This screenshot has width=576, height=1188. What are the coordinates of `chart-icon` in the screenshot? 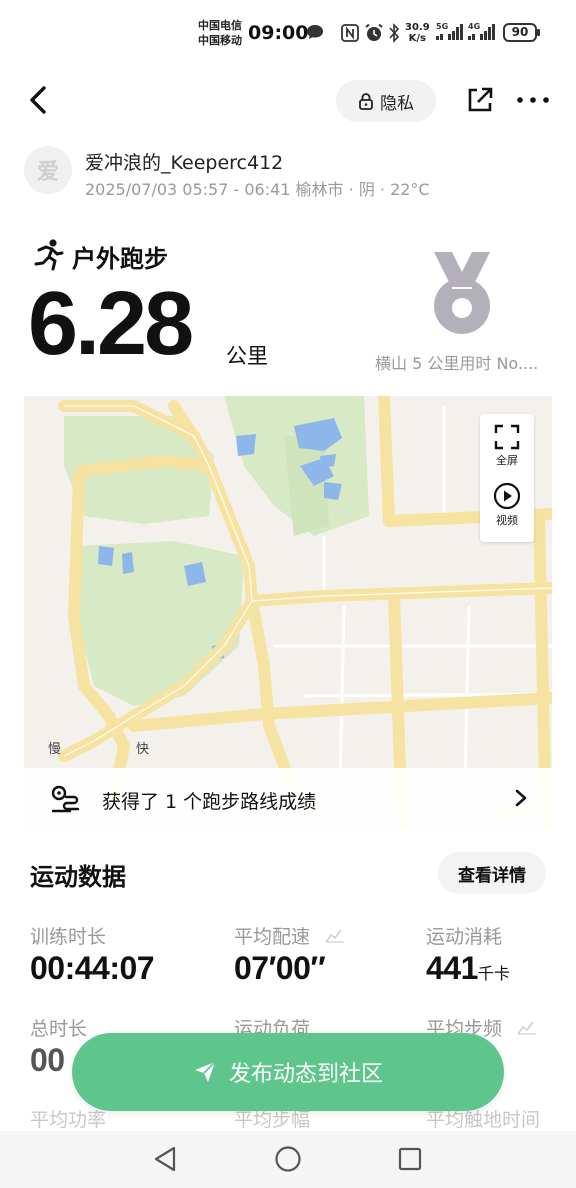 It's located at (334, 936).